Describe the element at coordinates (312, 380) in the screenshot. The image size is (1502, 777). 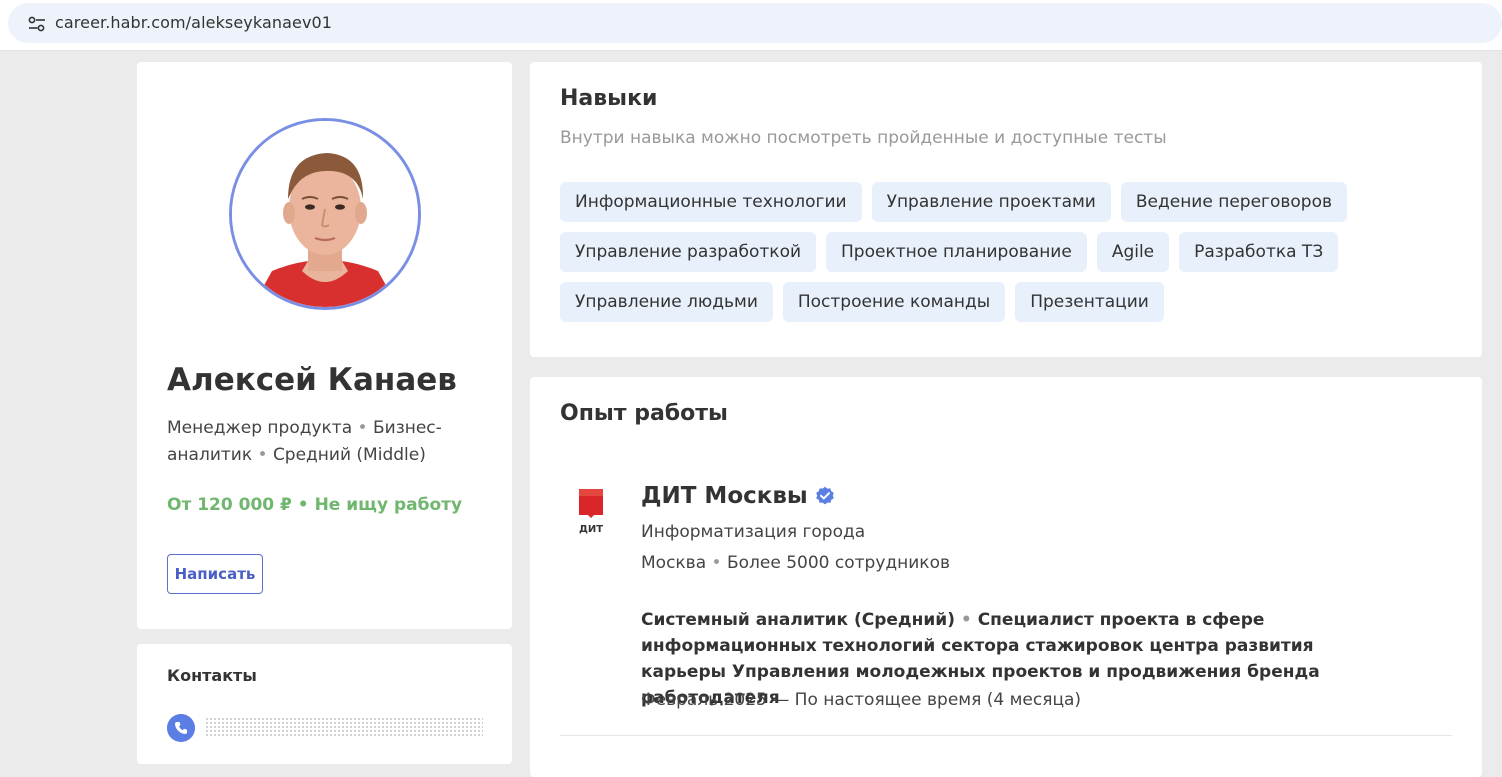
I see `profile-name: Алексей Канаев` at that location.